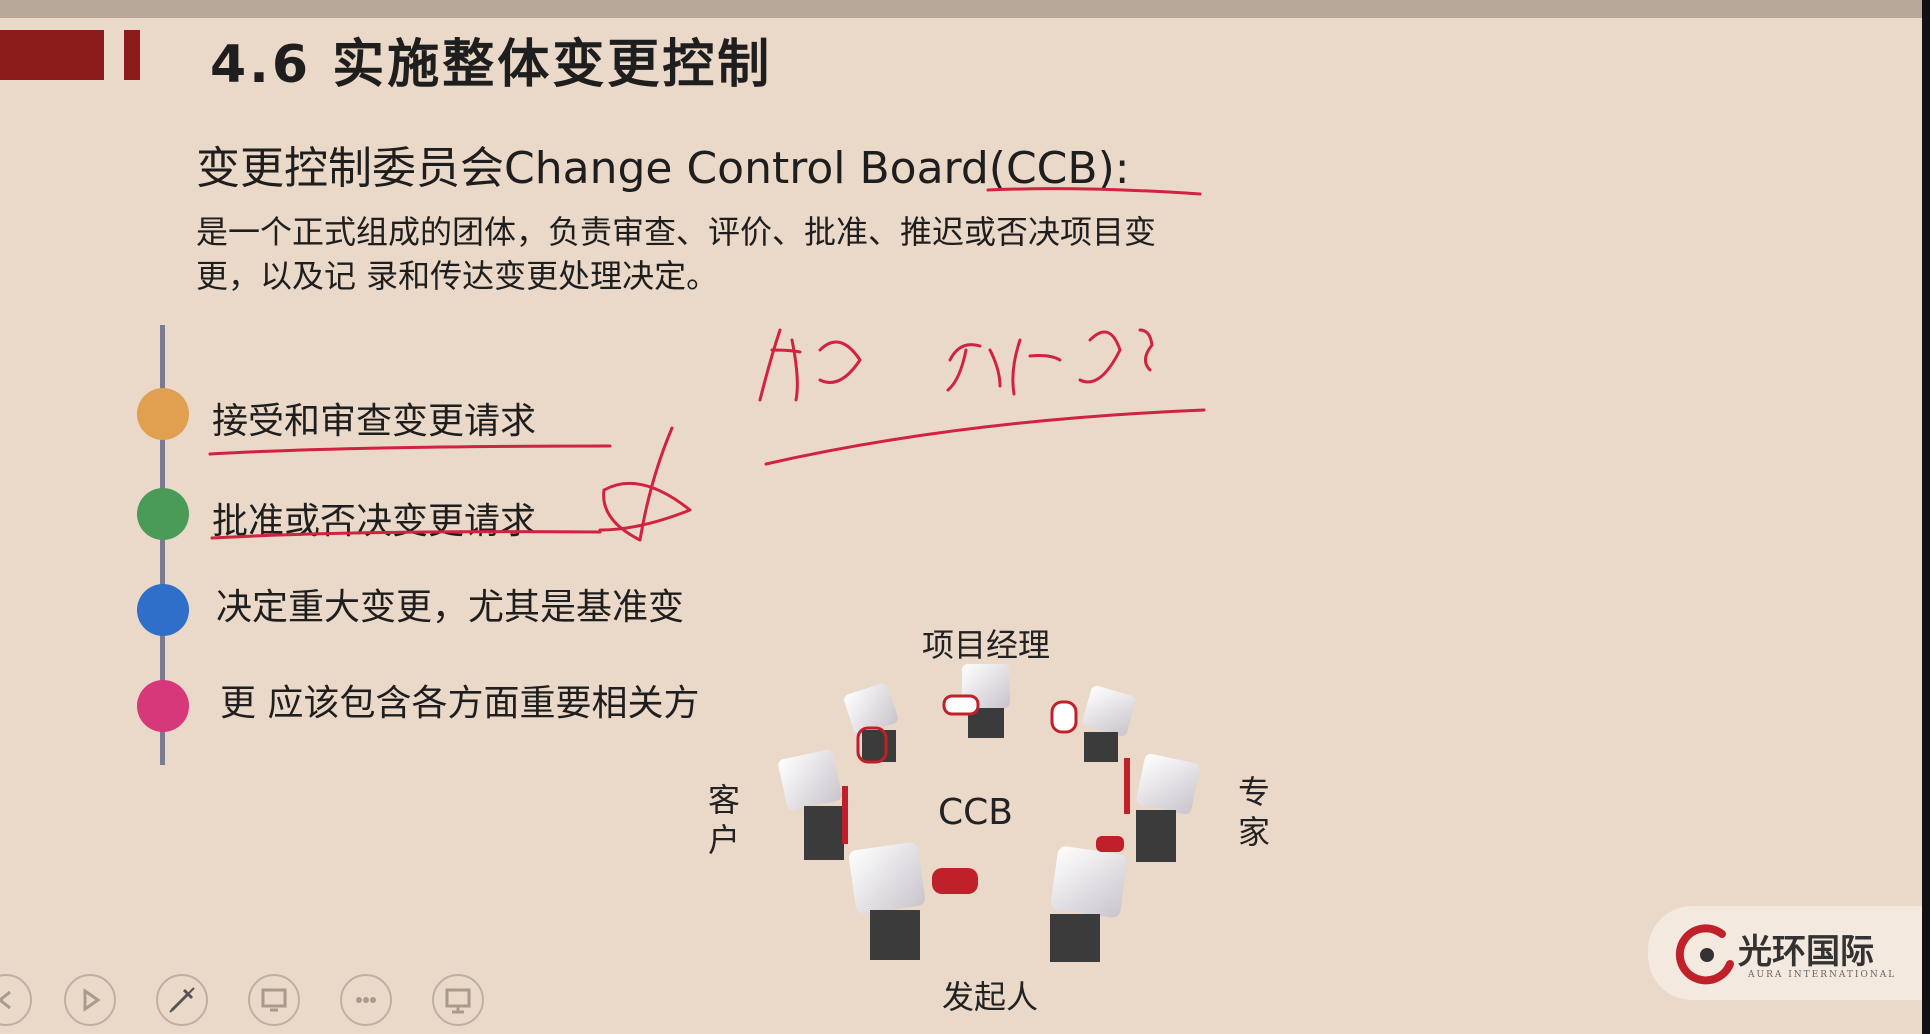 The image size is (1930, 1034). Describe the element at coordinates (1704, 954) in the screenshot. I see `logo-swirl-icon` at that location.